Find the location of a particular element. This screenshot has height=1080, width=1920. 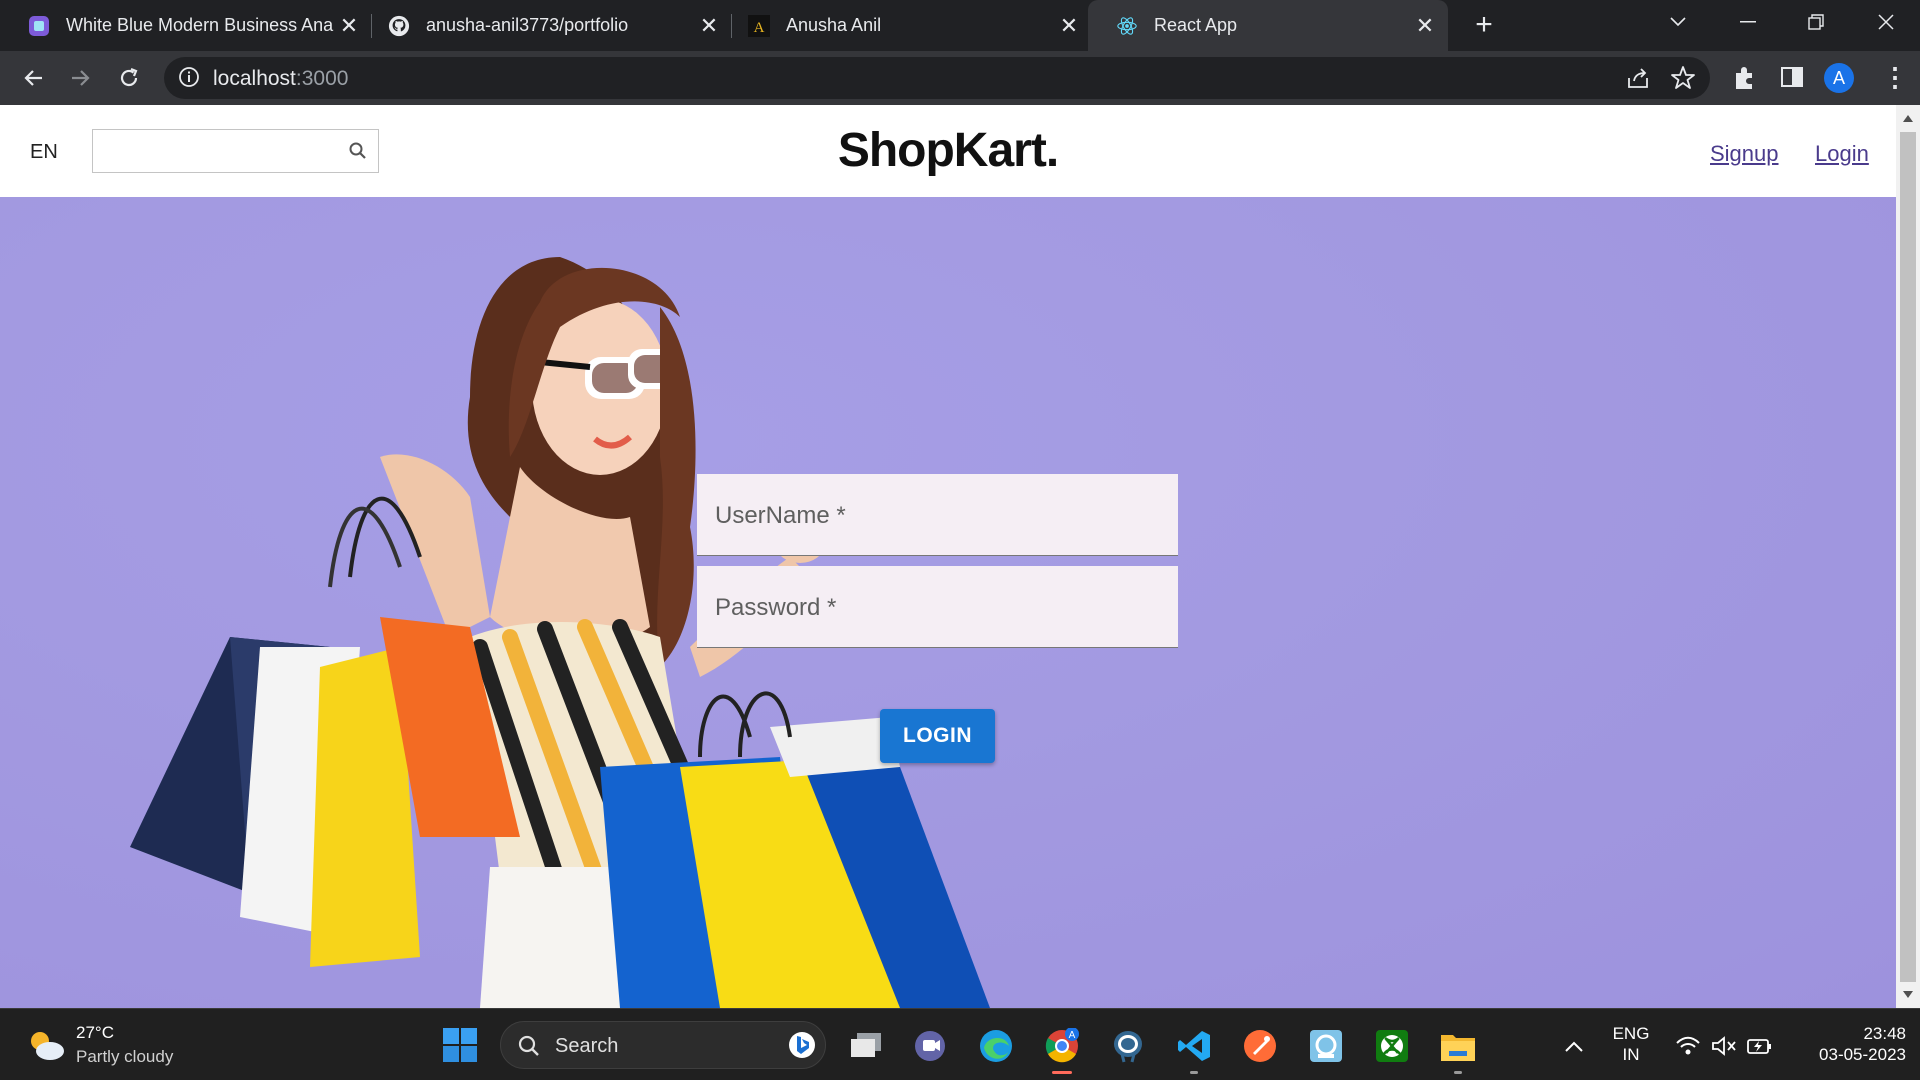

edge-icon is located at coordinates (996, 1046).